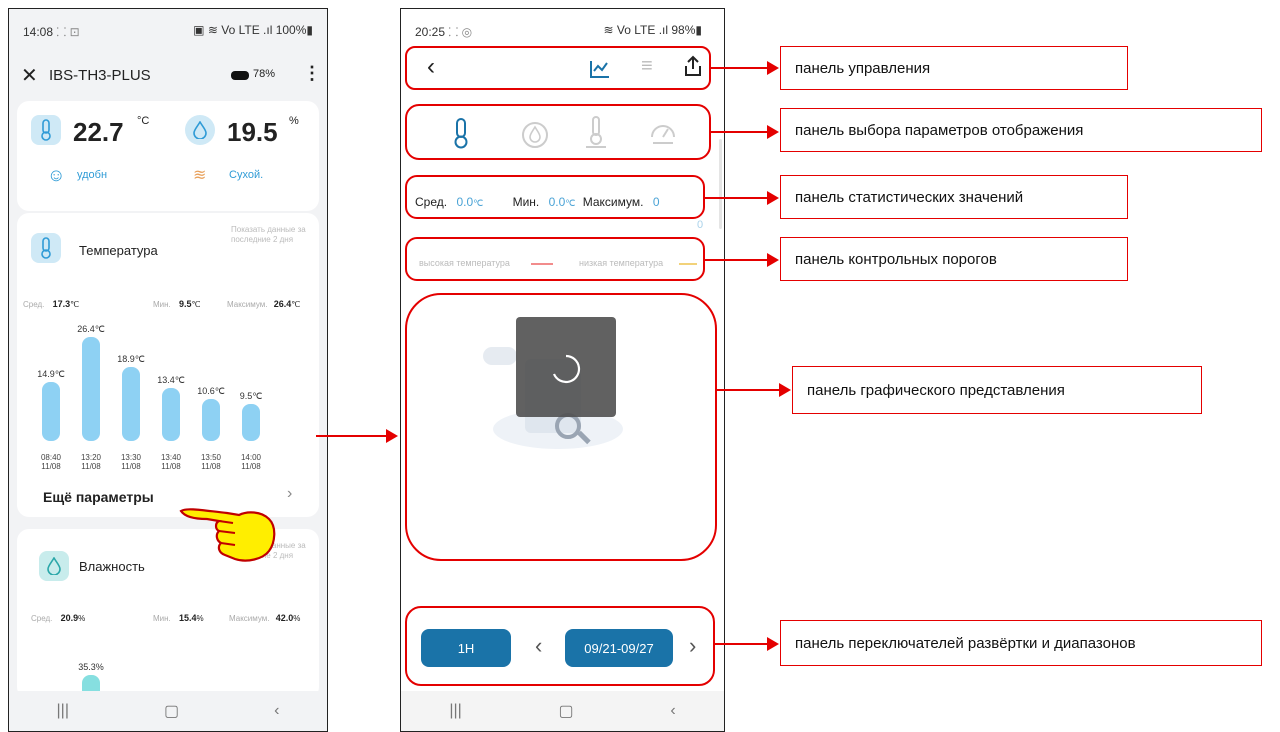  I want to click on status-time: 14:08 ⸬ ⊡, so click(51, 32).